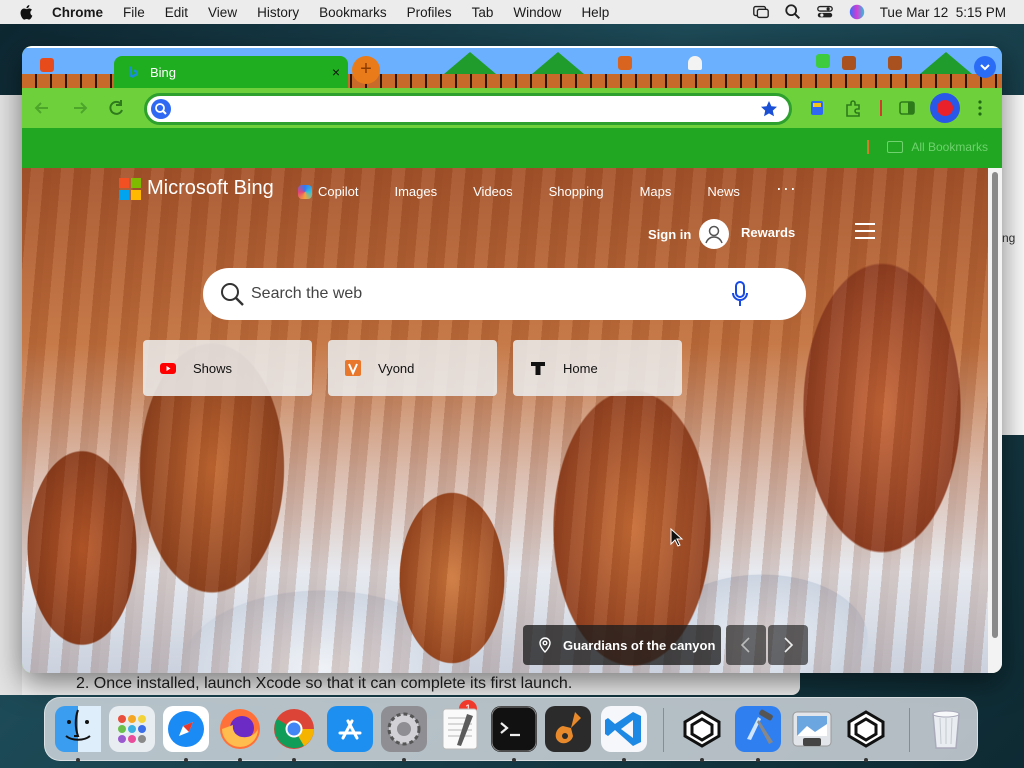 Image resolution: width=1024 pixels, height=768 pixels. Describe the element at coordinates (758, 729) in the screenshot. I see `xcode-icon` at that location.